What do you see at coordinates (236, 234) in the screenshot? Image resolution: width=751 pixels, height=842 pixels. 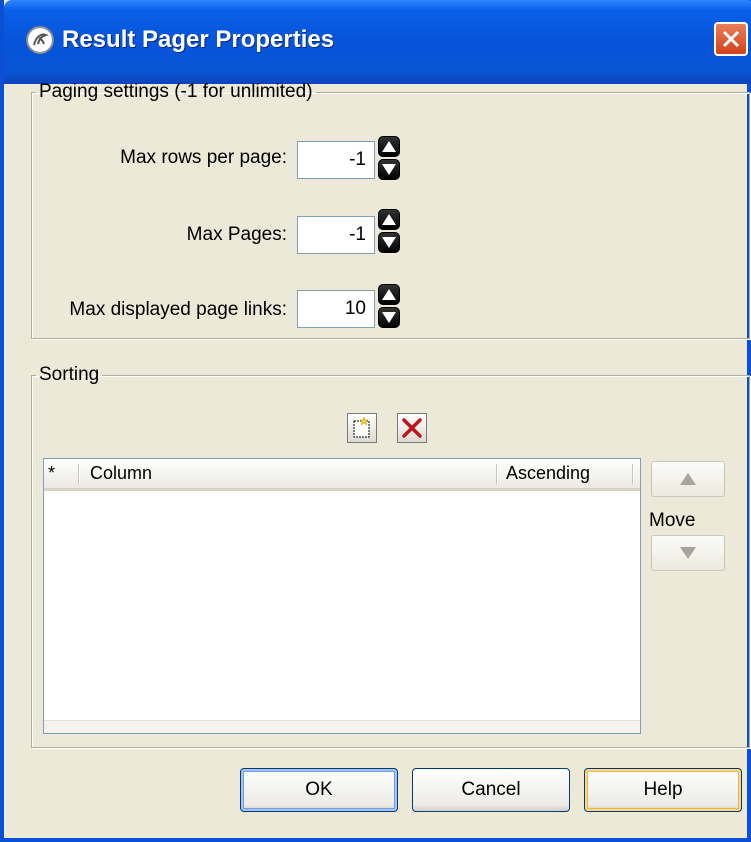 I see `max-pages-label: Max Pages:` at bounding box center [236, 234].